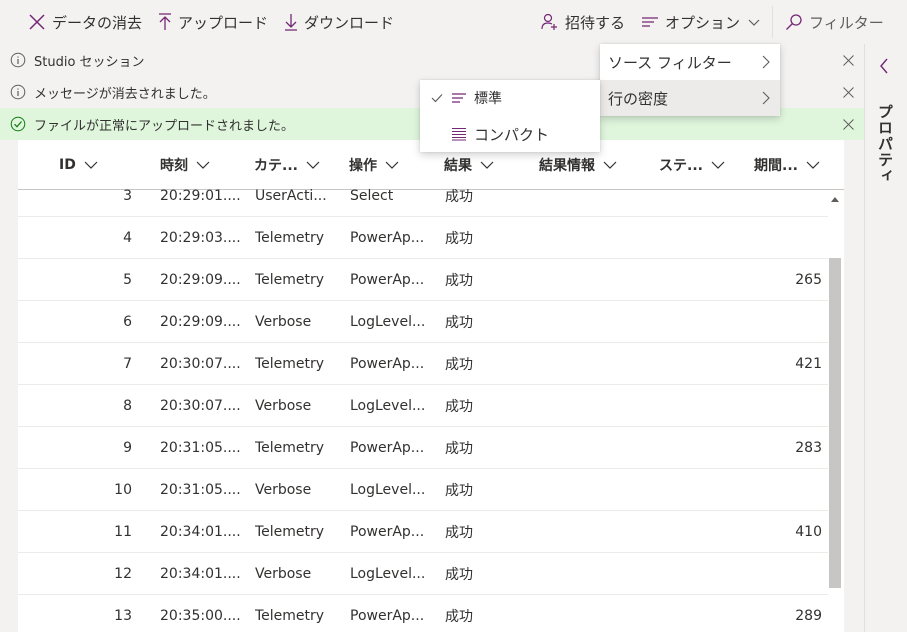 The width and height of the screenshot is (907, 632). I want to click on table-scrollbar, so click(835, 411).